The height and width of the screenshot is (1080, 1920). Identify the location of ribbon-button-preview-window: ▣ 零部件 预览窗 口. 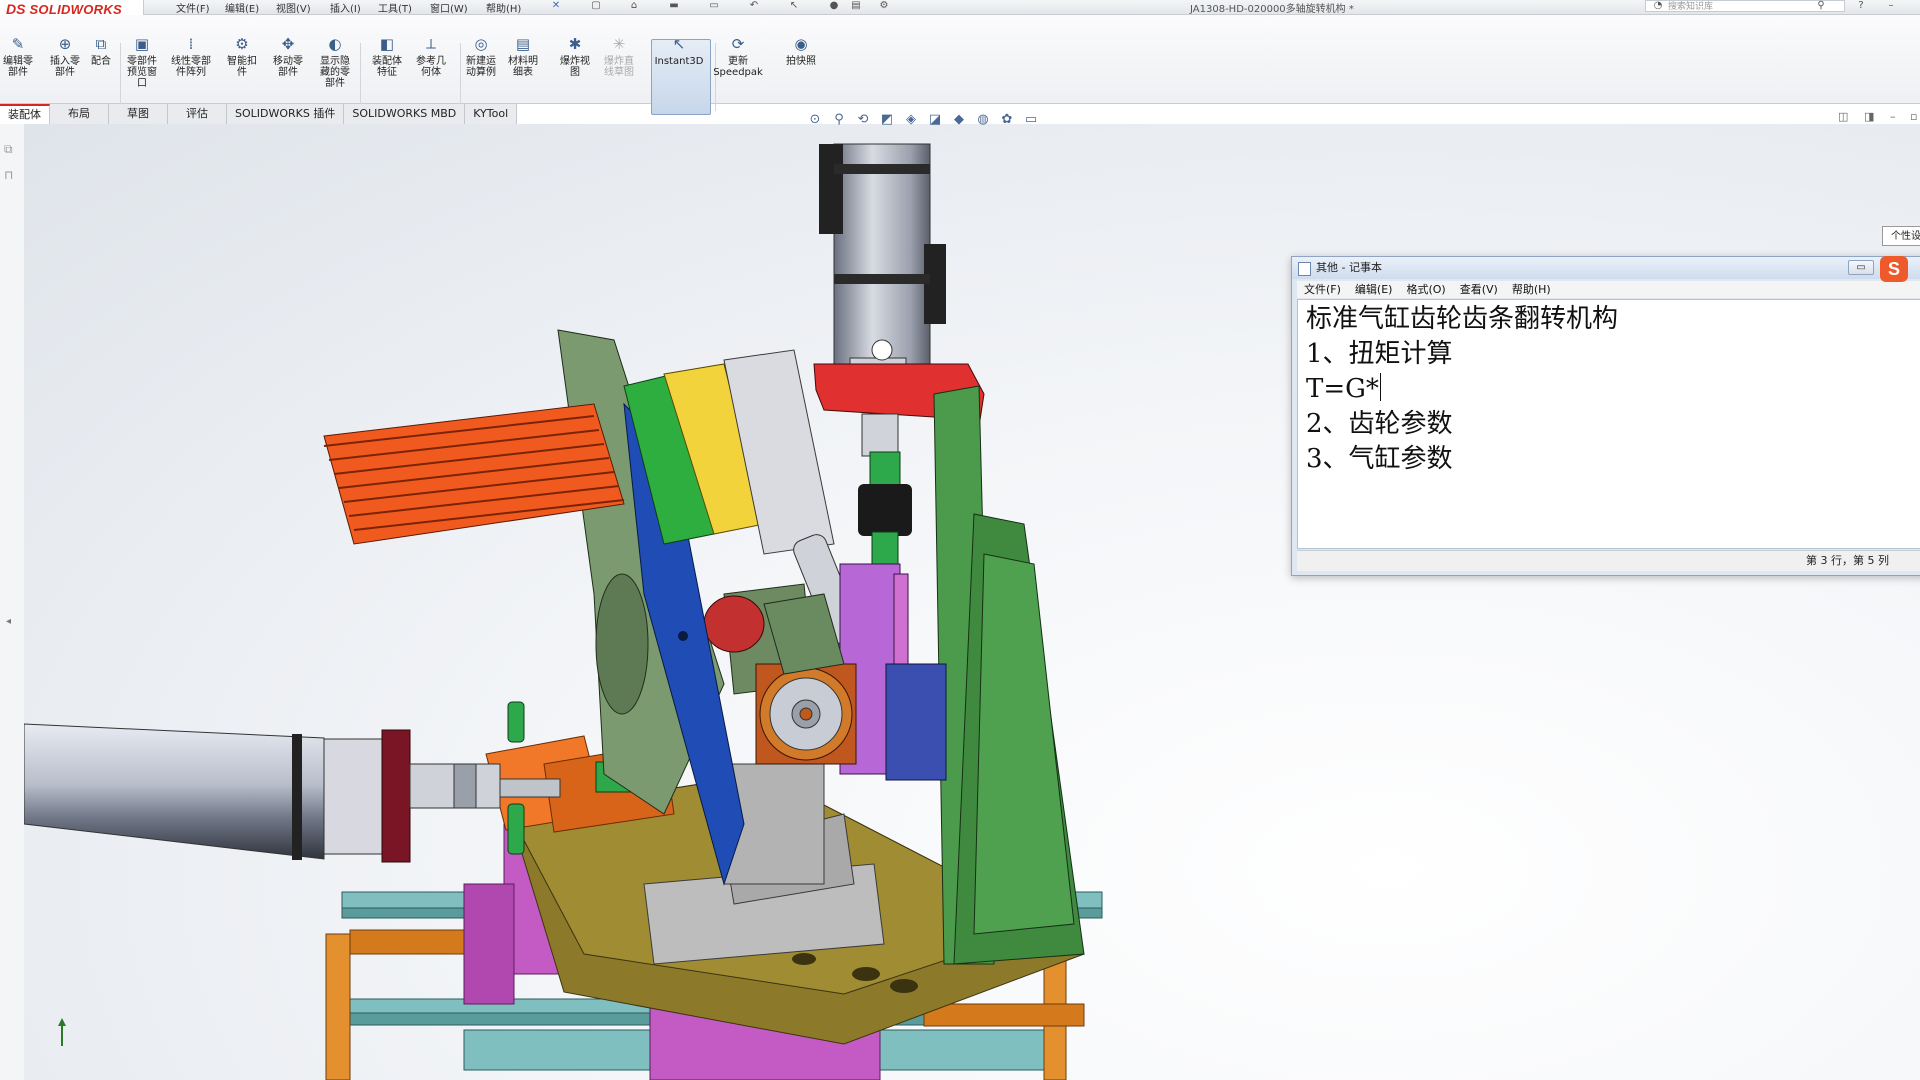
(142, 62).